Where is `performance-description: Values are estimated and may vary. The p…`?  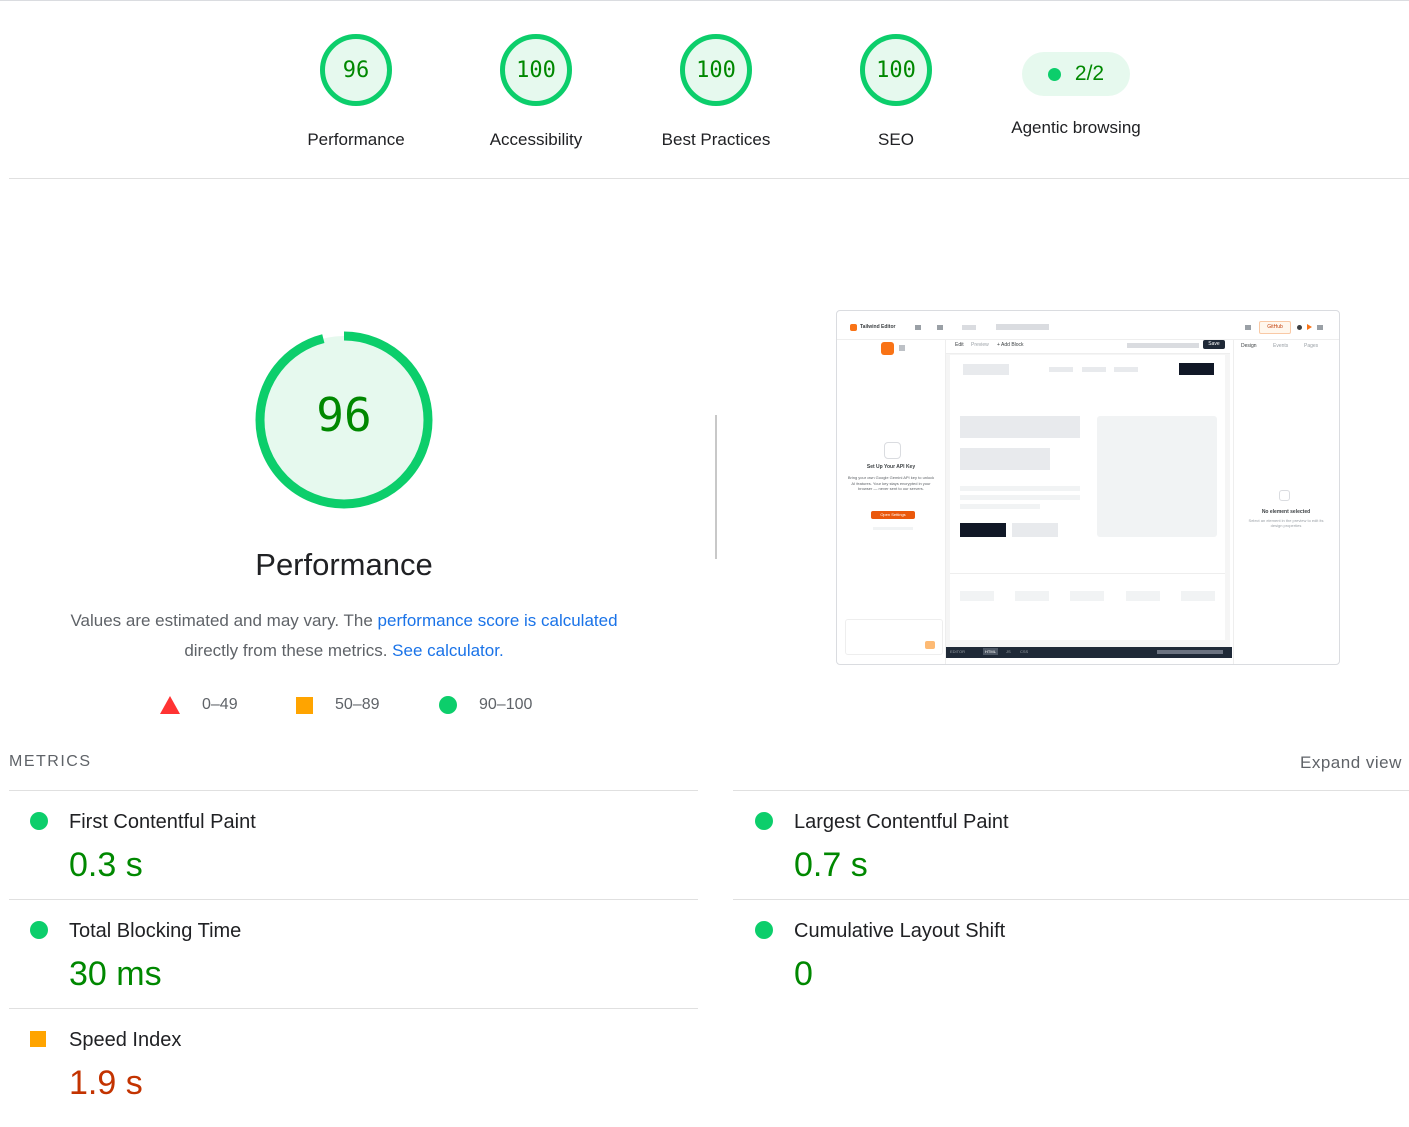 performance-description: Values are estimated and may vary. The p… is located at coordinates (344, 636).